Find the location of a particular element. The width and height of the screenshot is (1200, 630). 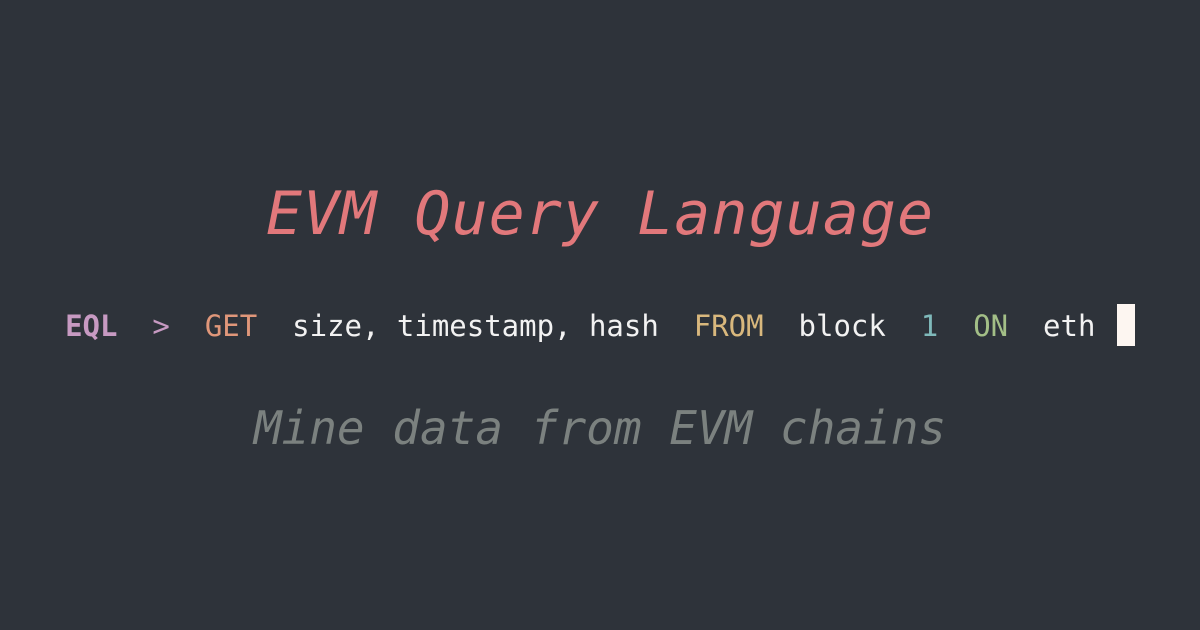

keyword-get: GET is located at coordinates (231, 326).